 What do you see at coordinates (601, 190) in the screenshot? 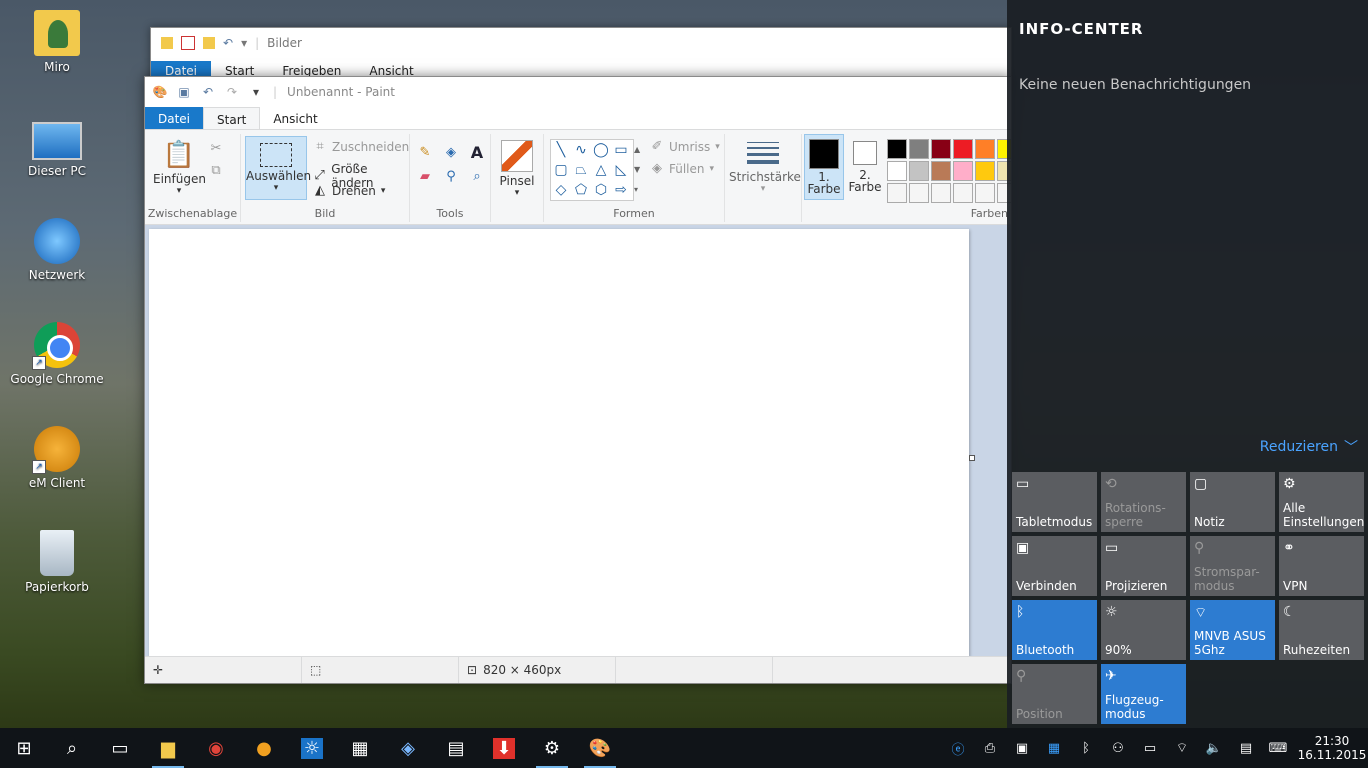
I see `hexagon-shape-icon: ⬡` at bounding box center [601, 190].